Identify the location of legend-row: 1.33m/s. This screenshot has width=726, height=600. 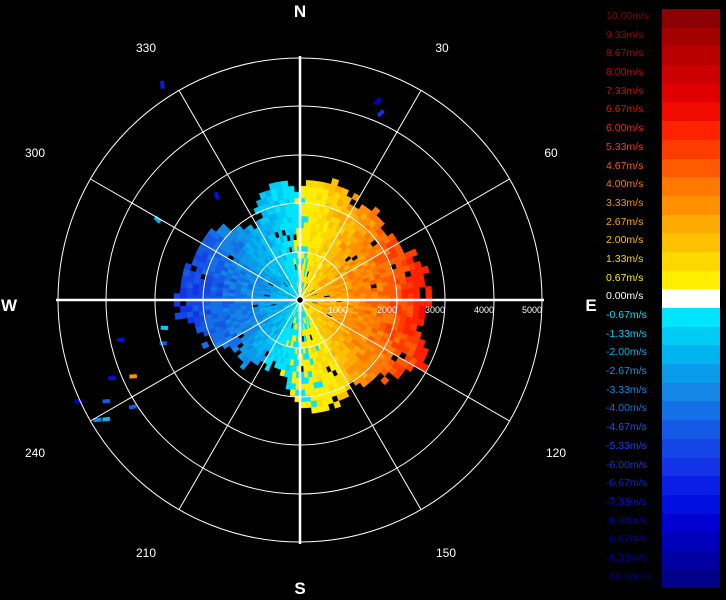
(663, 261).